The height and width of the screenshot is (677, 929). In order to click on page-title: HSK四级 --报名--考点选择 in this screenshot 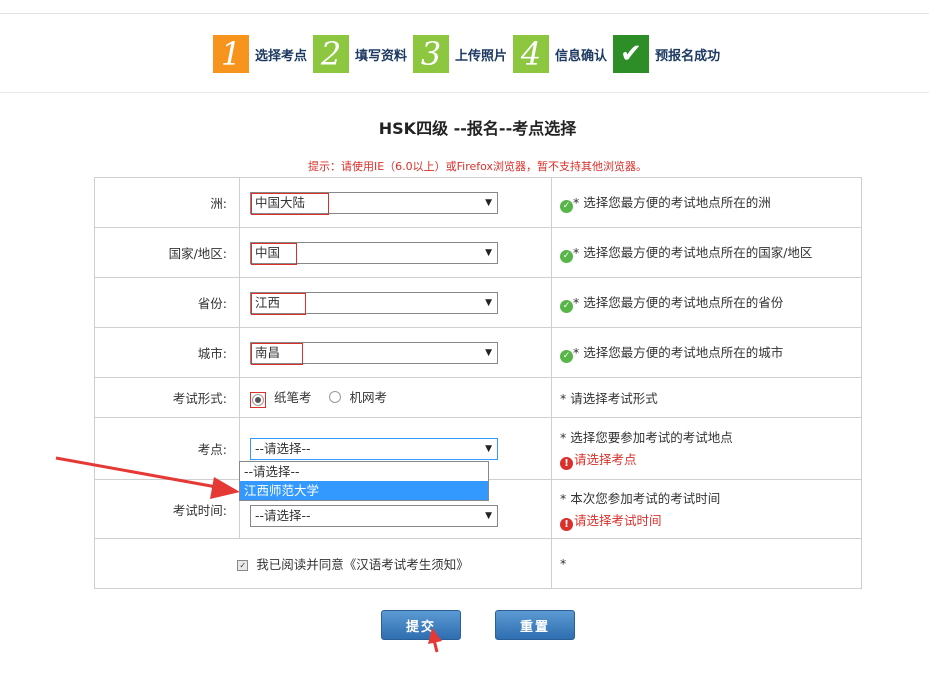, I will do `click(477, 128)`.